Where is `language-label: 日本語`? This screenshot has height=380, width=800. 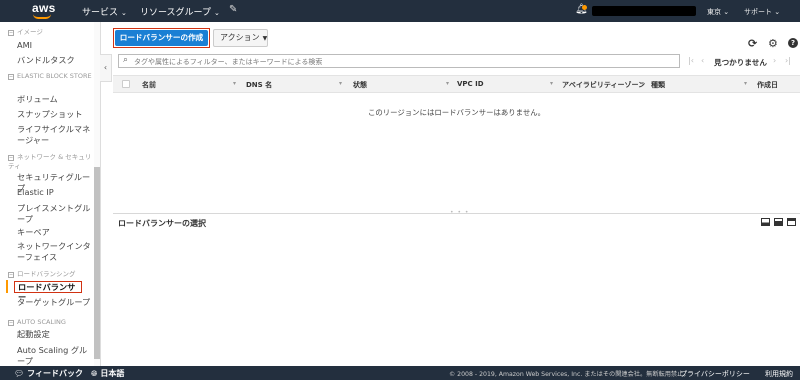
language-label: 日本語 is located at coordinates (112, 373).